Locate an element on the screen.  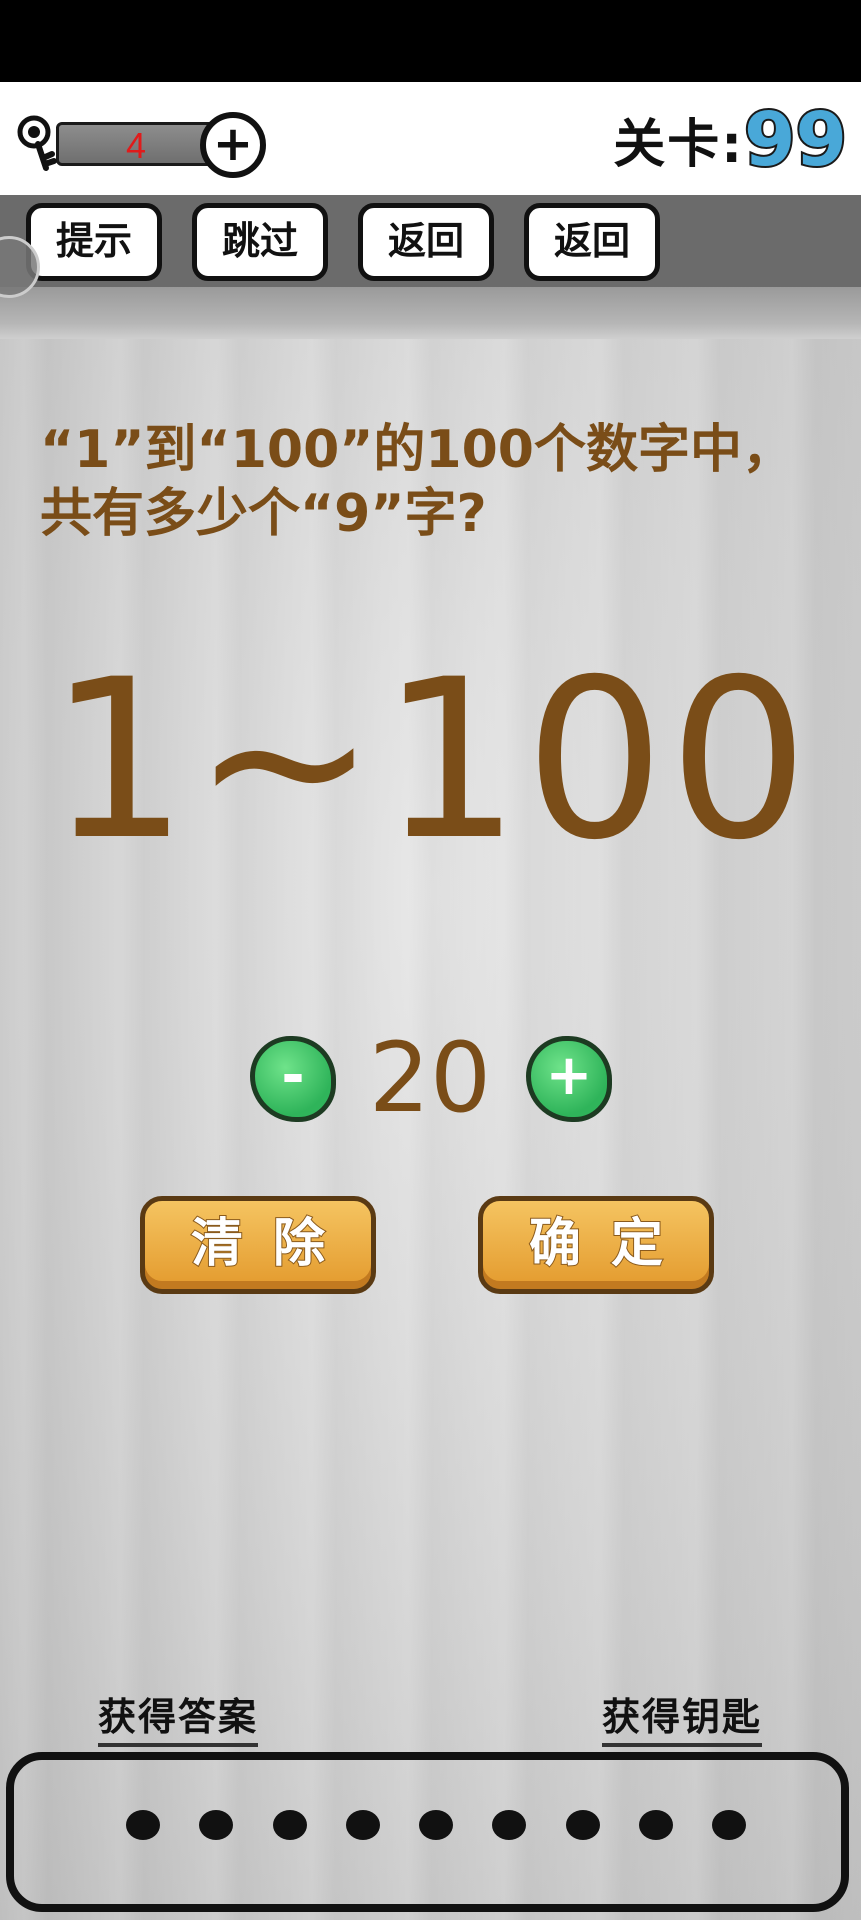
skip-button: 跳过 is located at coordinates (260, 242).